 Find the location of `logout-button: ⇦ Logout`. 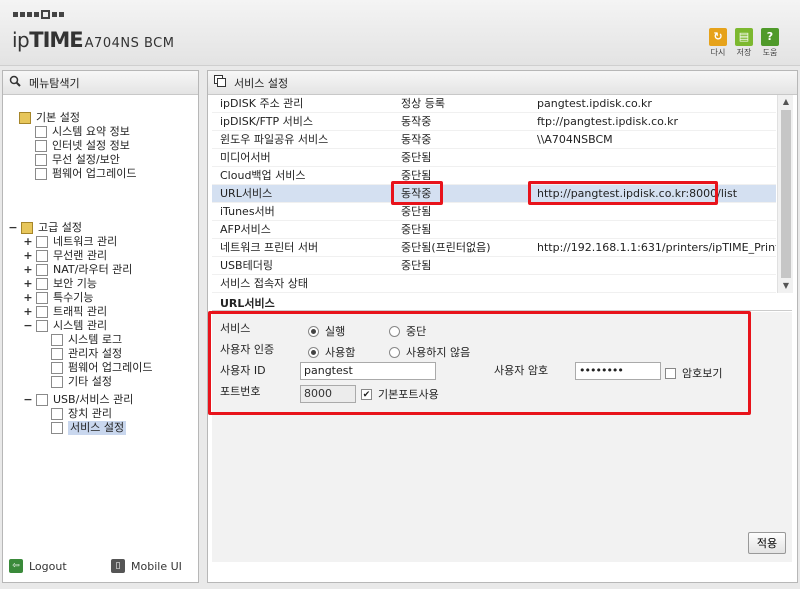

logout-button: ⇦ Logout is located at coordinates (38, 566).